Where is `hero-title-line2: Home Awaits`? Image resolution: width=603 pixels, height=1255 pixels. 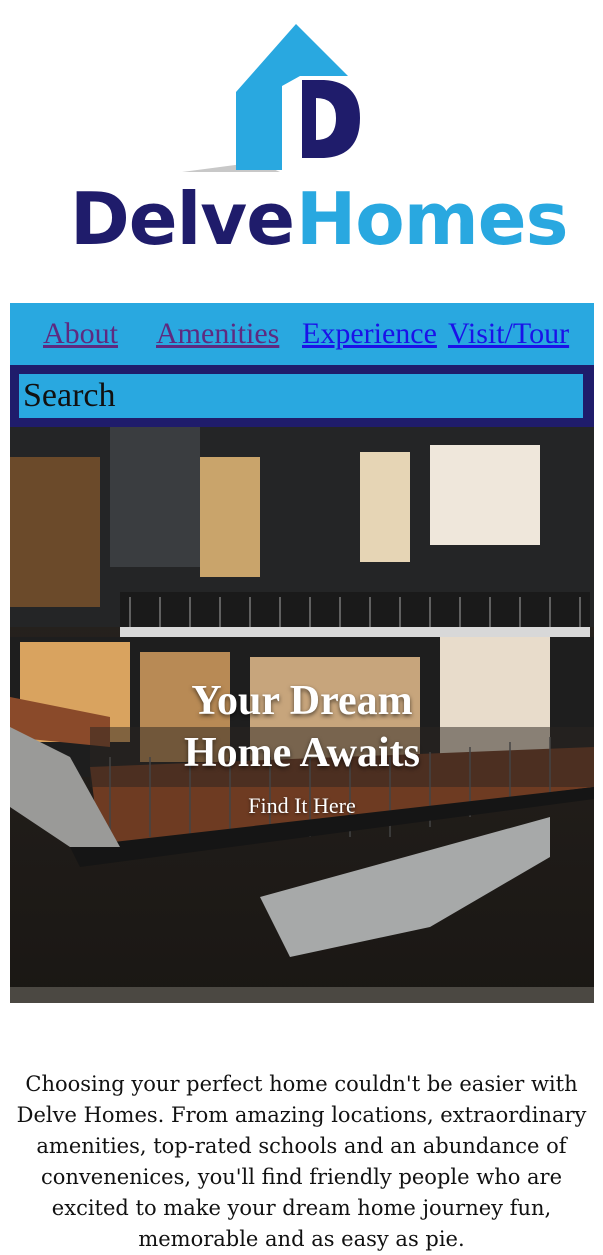 hero-title-line2: Home Awaits is located at coordinates (302, 753).